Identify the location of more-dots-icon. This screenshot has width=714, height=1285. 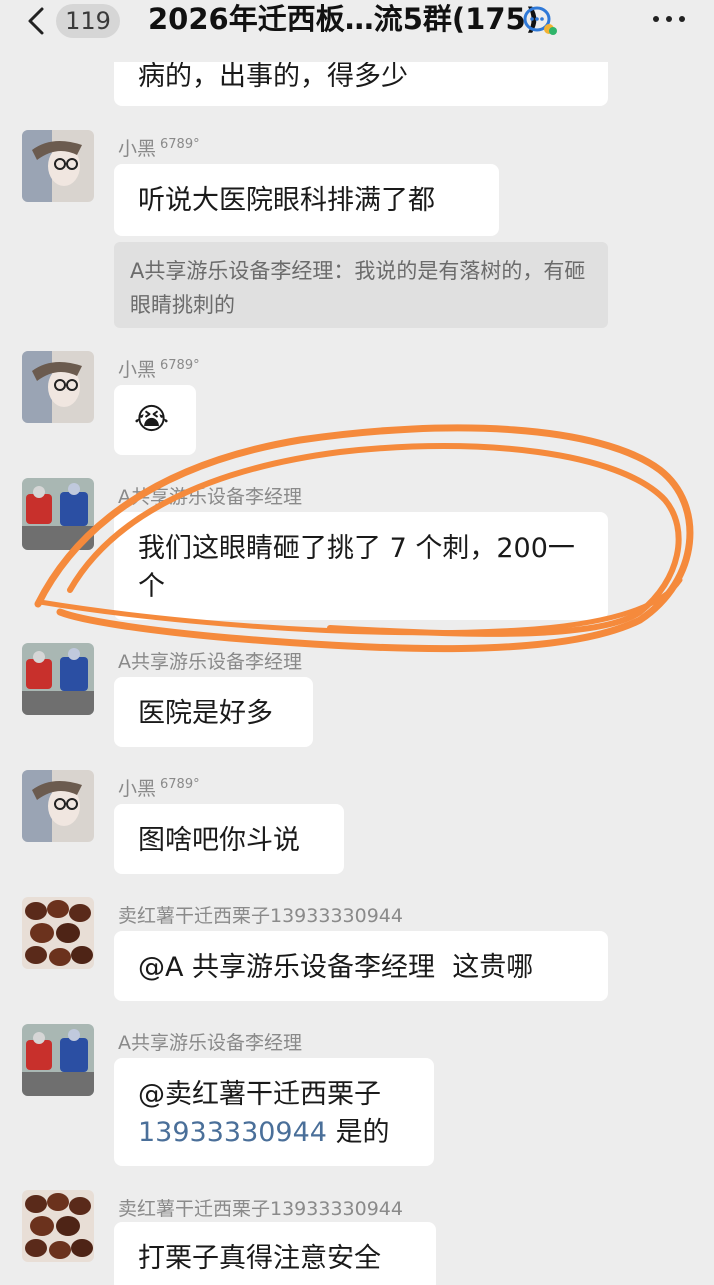
(669, 19).